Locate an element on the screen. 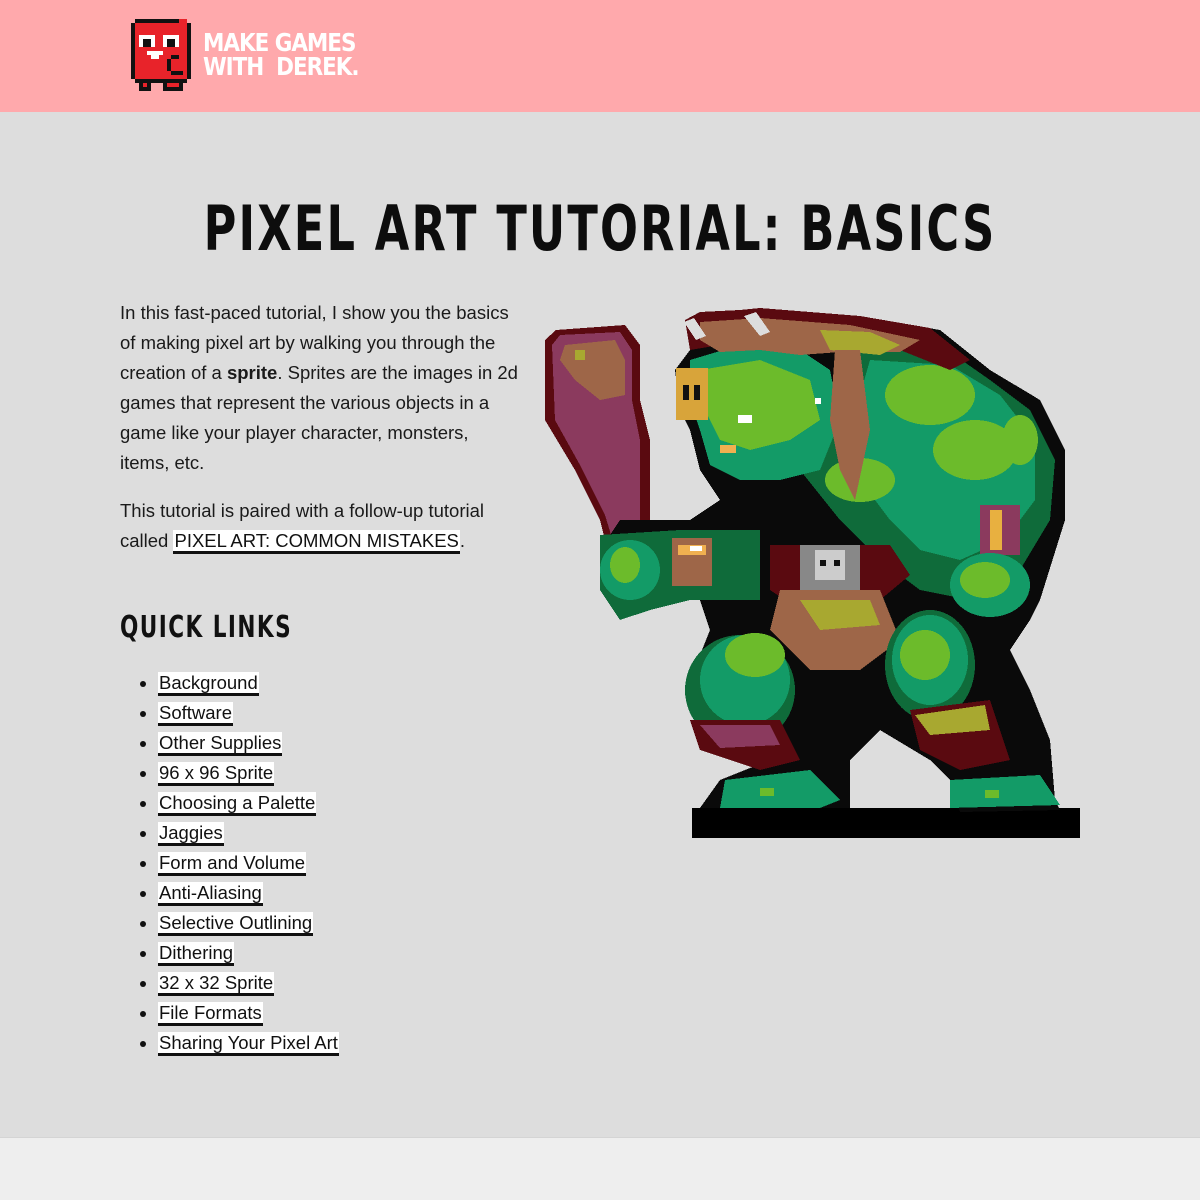 Image resolution: width=1200 pixels, height=1200 pixels. site-footer is located at coordinates (600, 1169).